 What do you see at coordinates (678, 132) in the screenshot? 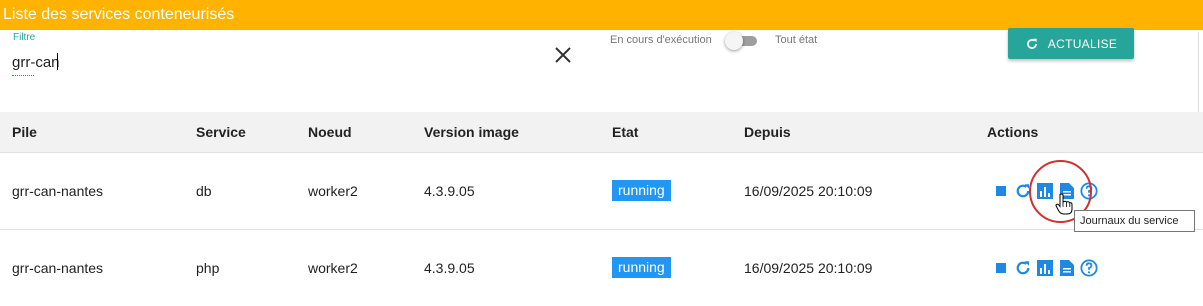
I see `header-etat: Etat` at bounding box center [678, 132].